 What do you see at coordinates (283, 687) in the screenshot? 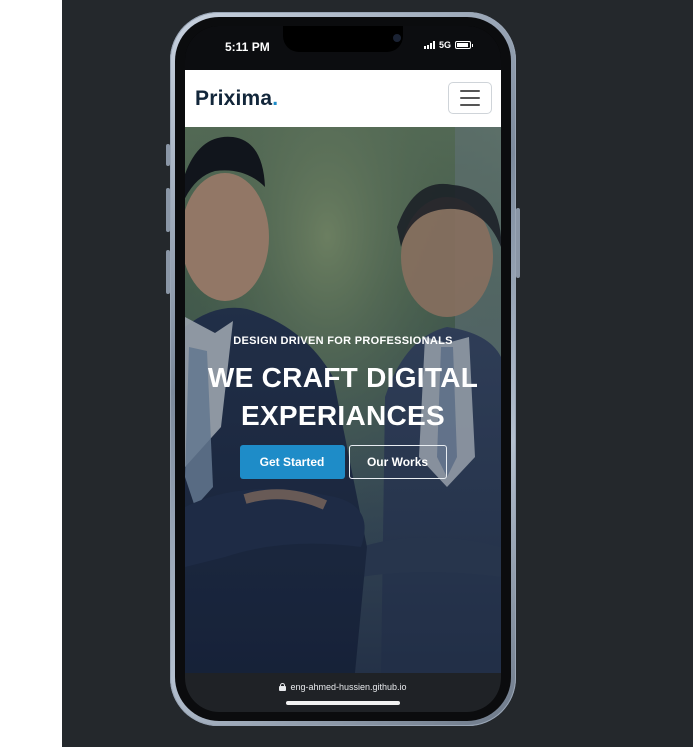
I see `lock-icon` at bounding box center [283, 687].